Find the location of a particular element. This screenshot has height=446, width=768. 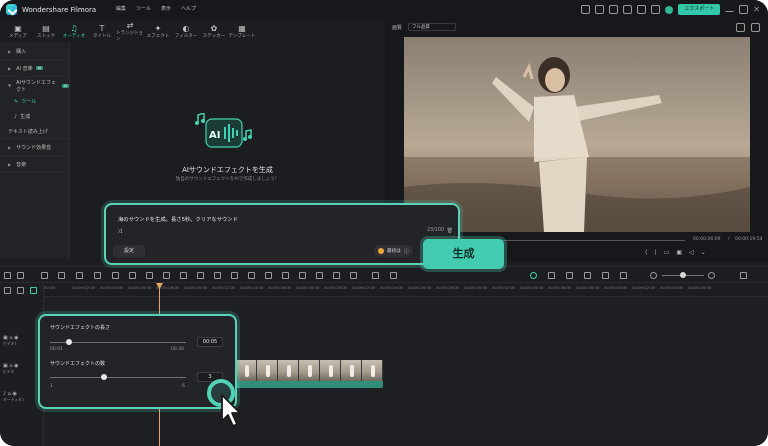

marker-icon is located at coordinates (551, 275).